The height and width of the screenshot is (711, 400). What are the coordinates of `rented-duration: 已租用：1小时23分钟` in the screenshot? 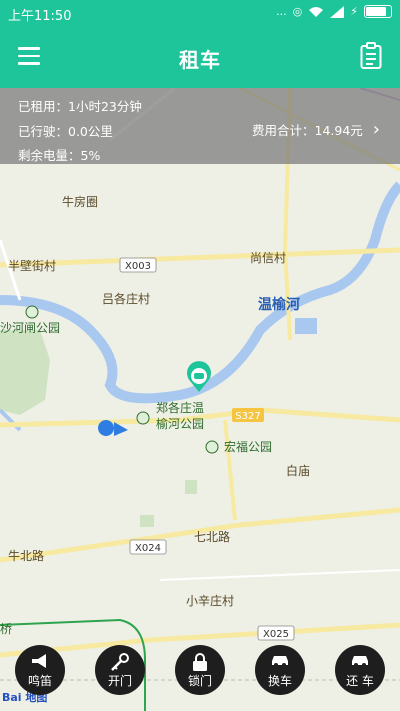 It's located at (80, 106).